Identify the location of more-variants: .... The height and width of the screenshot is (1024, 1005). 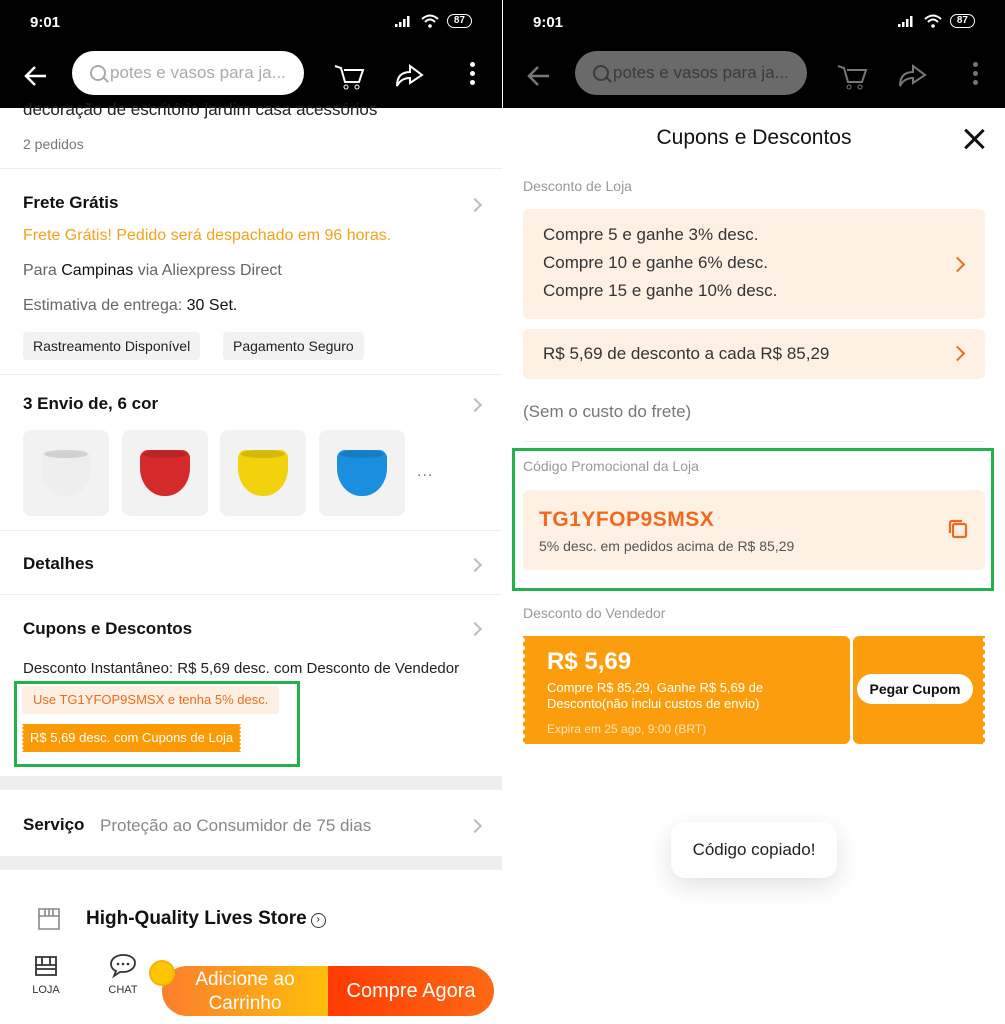
(425, 472).